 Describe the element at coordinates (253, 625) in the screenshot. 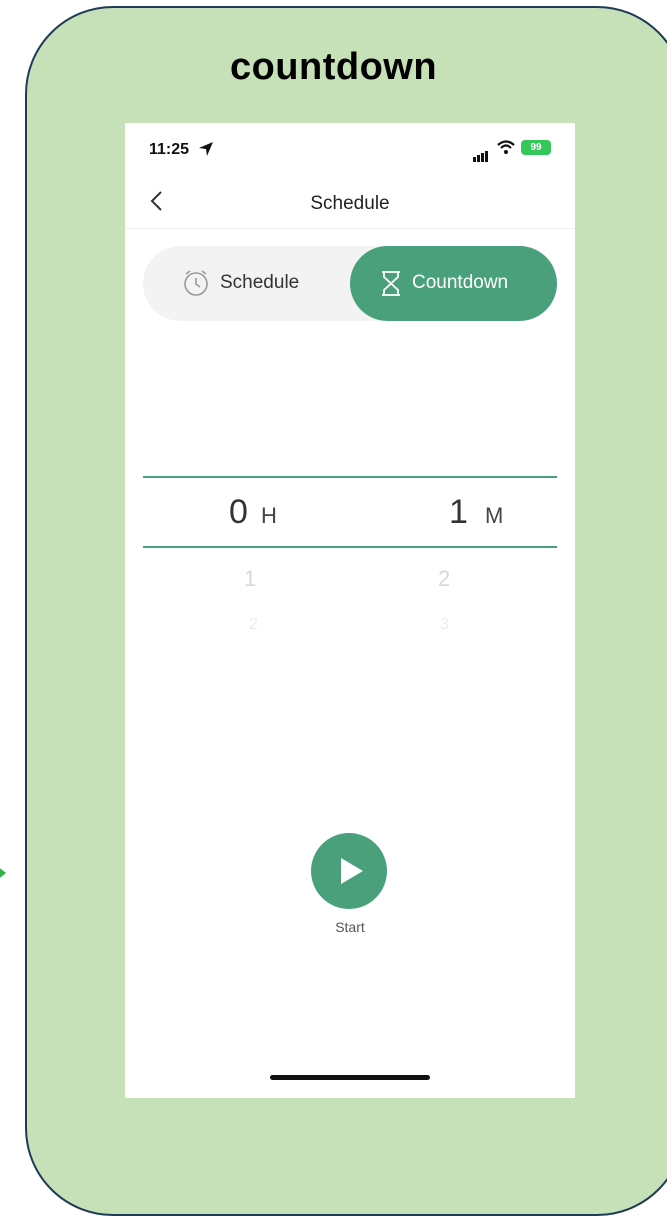

I see `hours-option: 2` at that location.